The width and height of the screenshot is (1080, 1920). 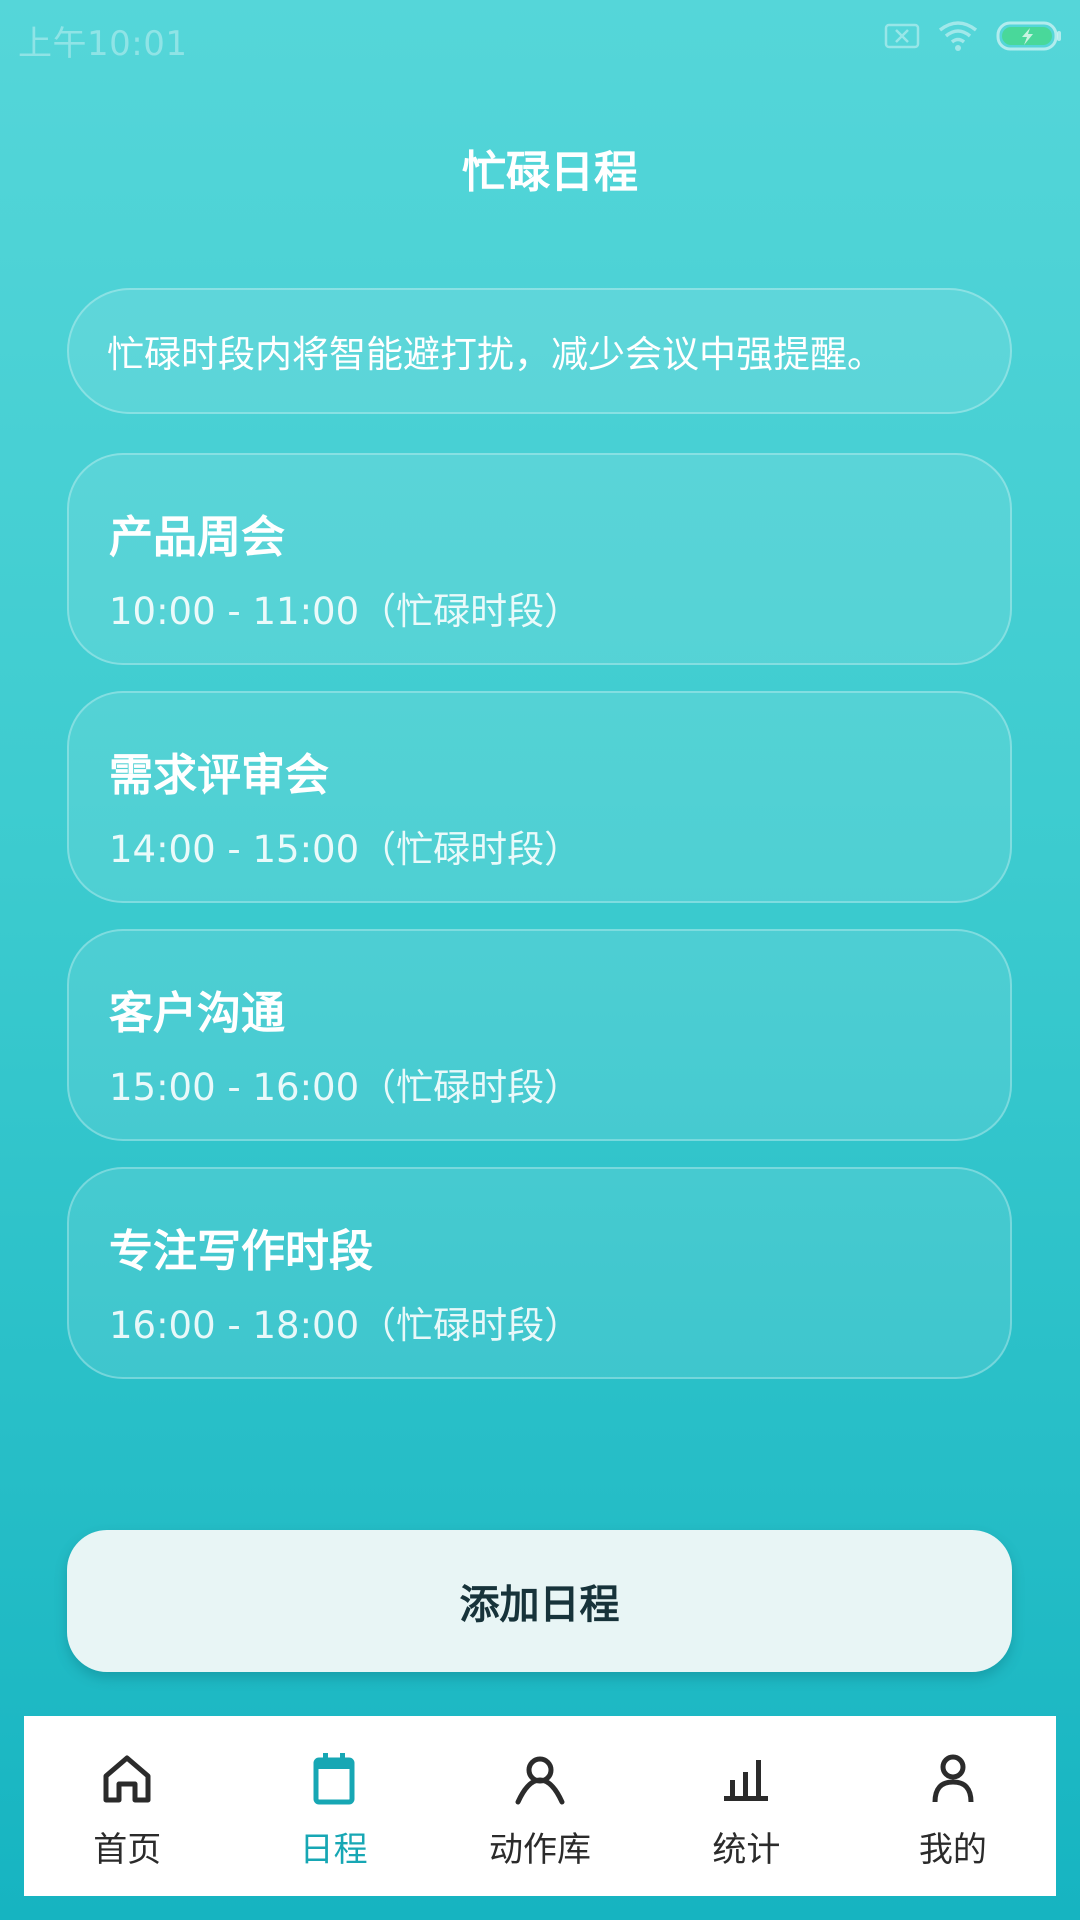 I want to click on status-bar: 上午10:01, so click(x=540, y=38).